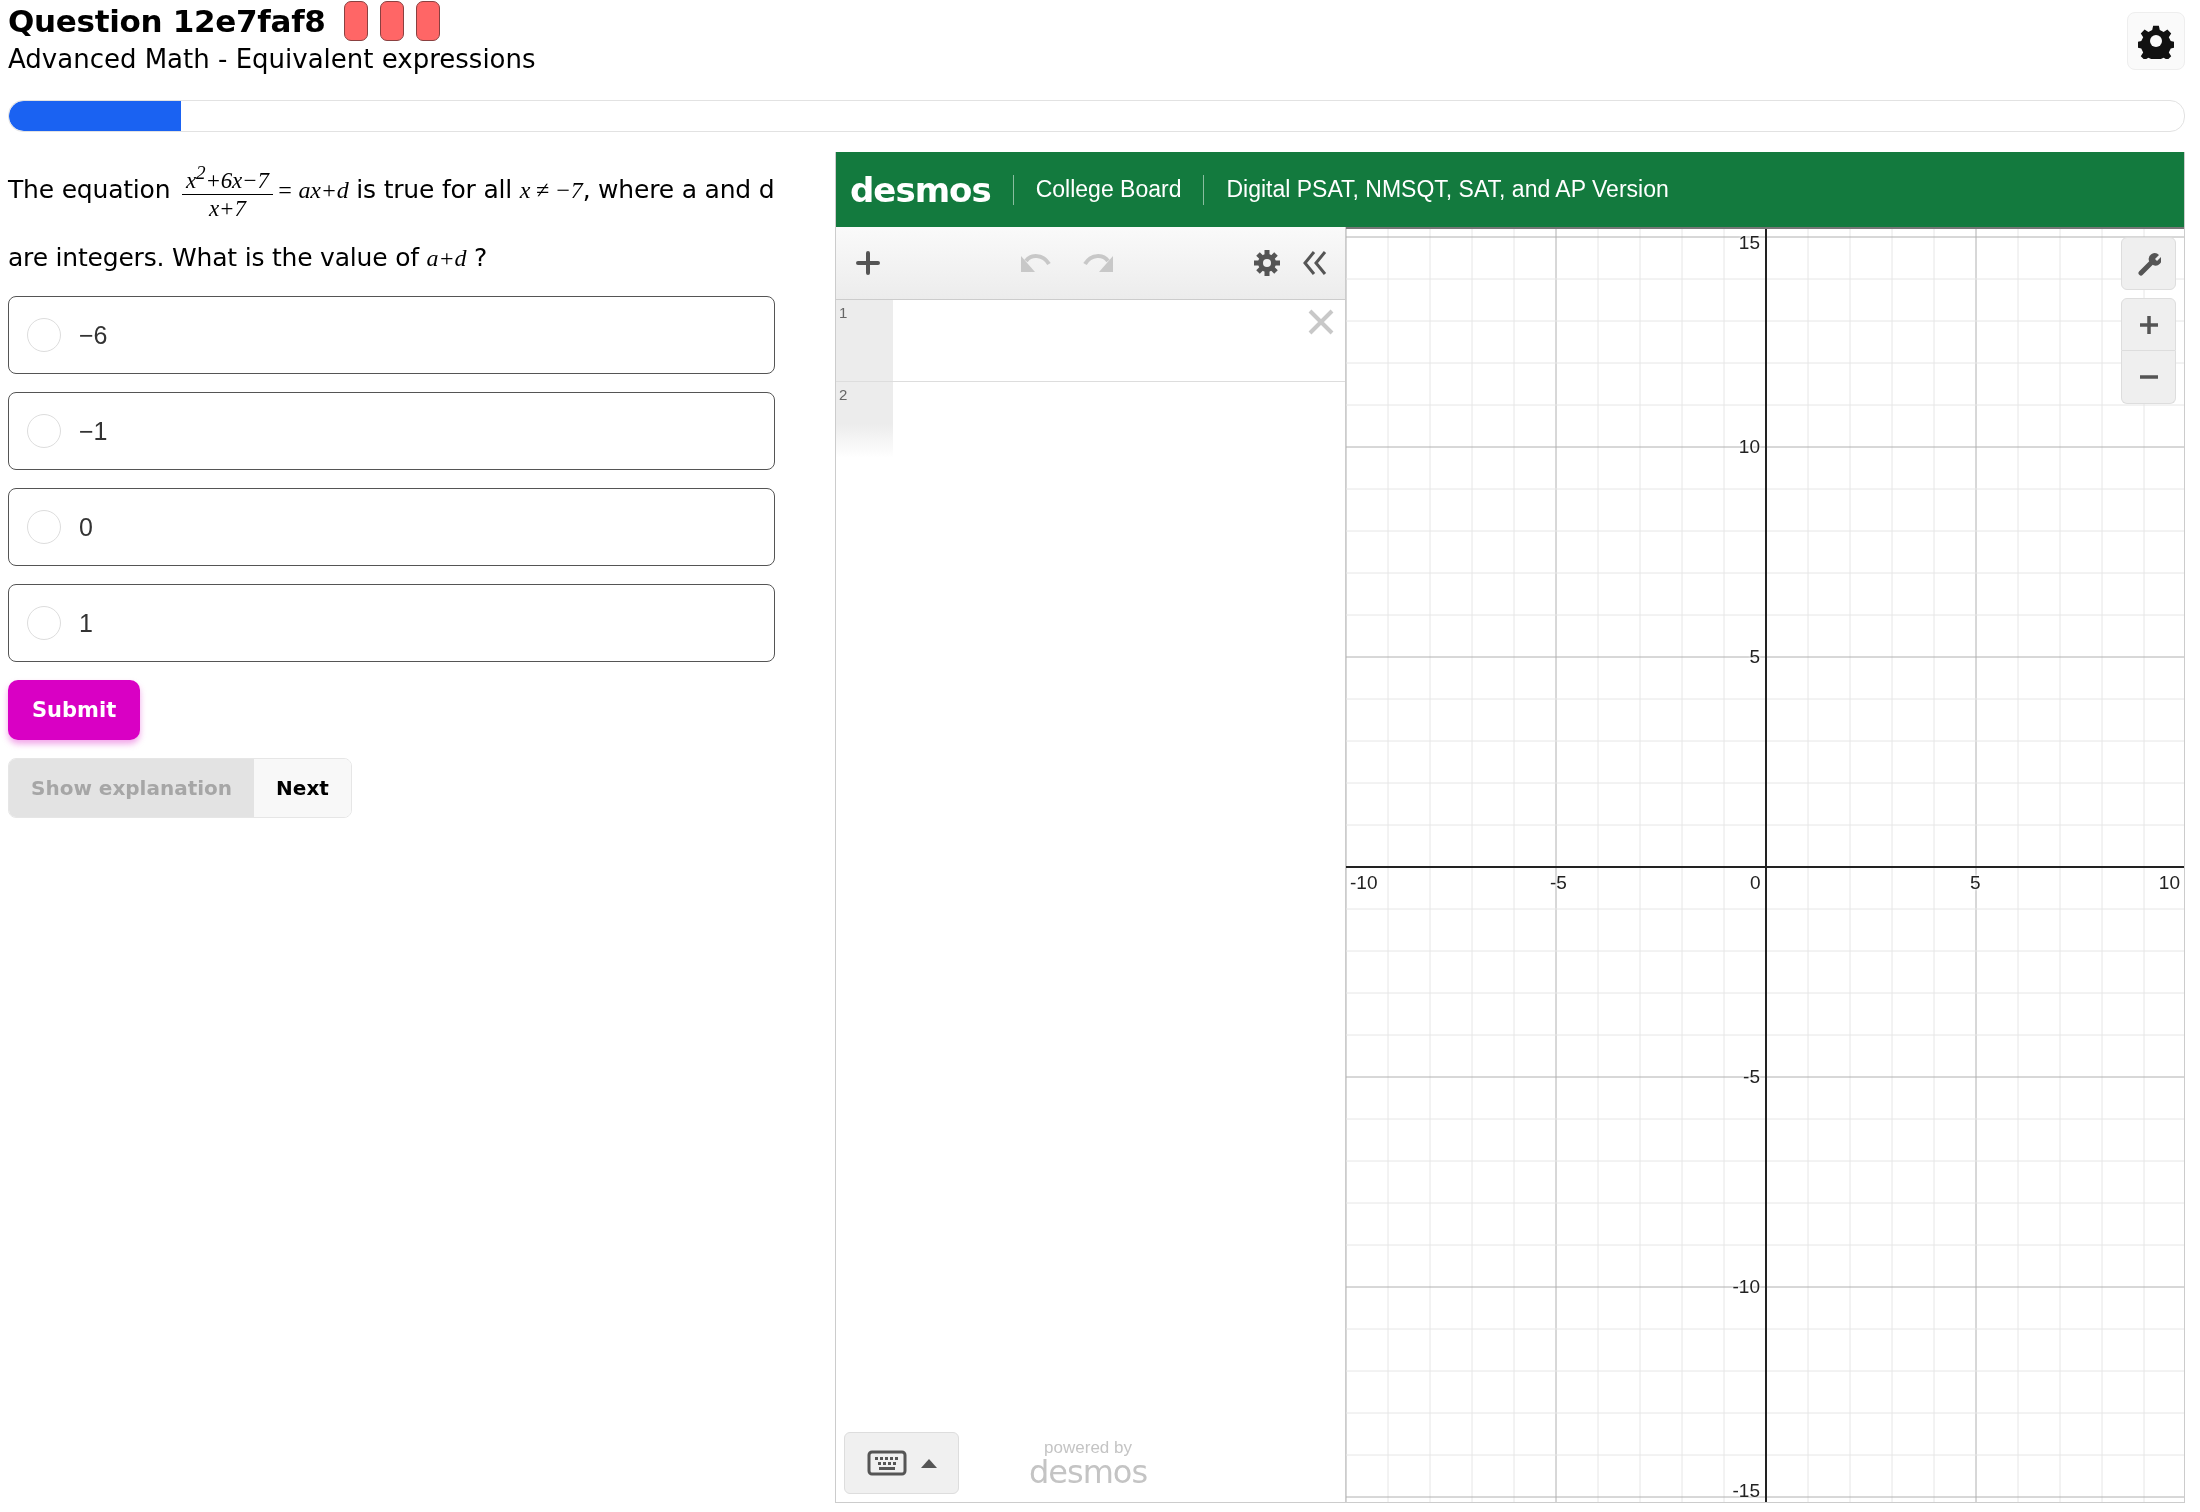 This screenshot has height=1512, width=2200. Describe the element at coordinates (272, 59) in the screenshot. I see `question-category: Advanced Math - Equivalent expressions` at that location.